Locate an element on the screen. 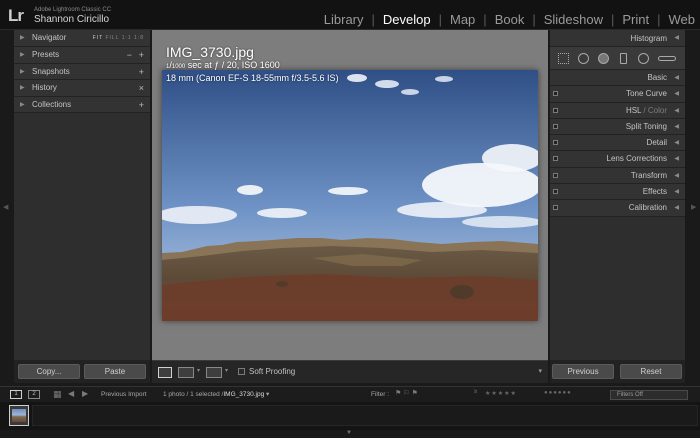  collections-header: ▶ Collections + is located at coordinates (82, 104).